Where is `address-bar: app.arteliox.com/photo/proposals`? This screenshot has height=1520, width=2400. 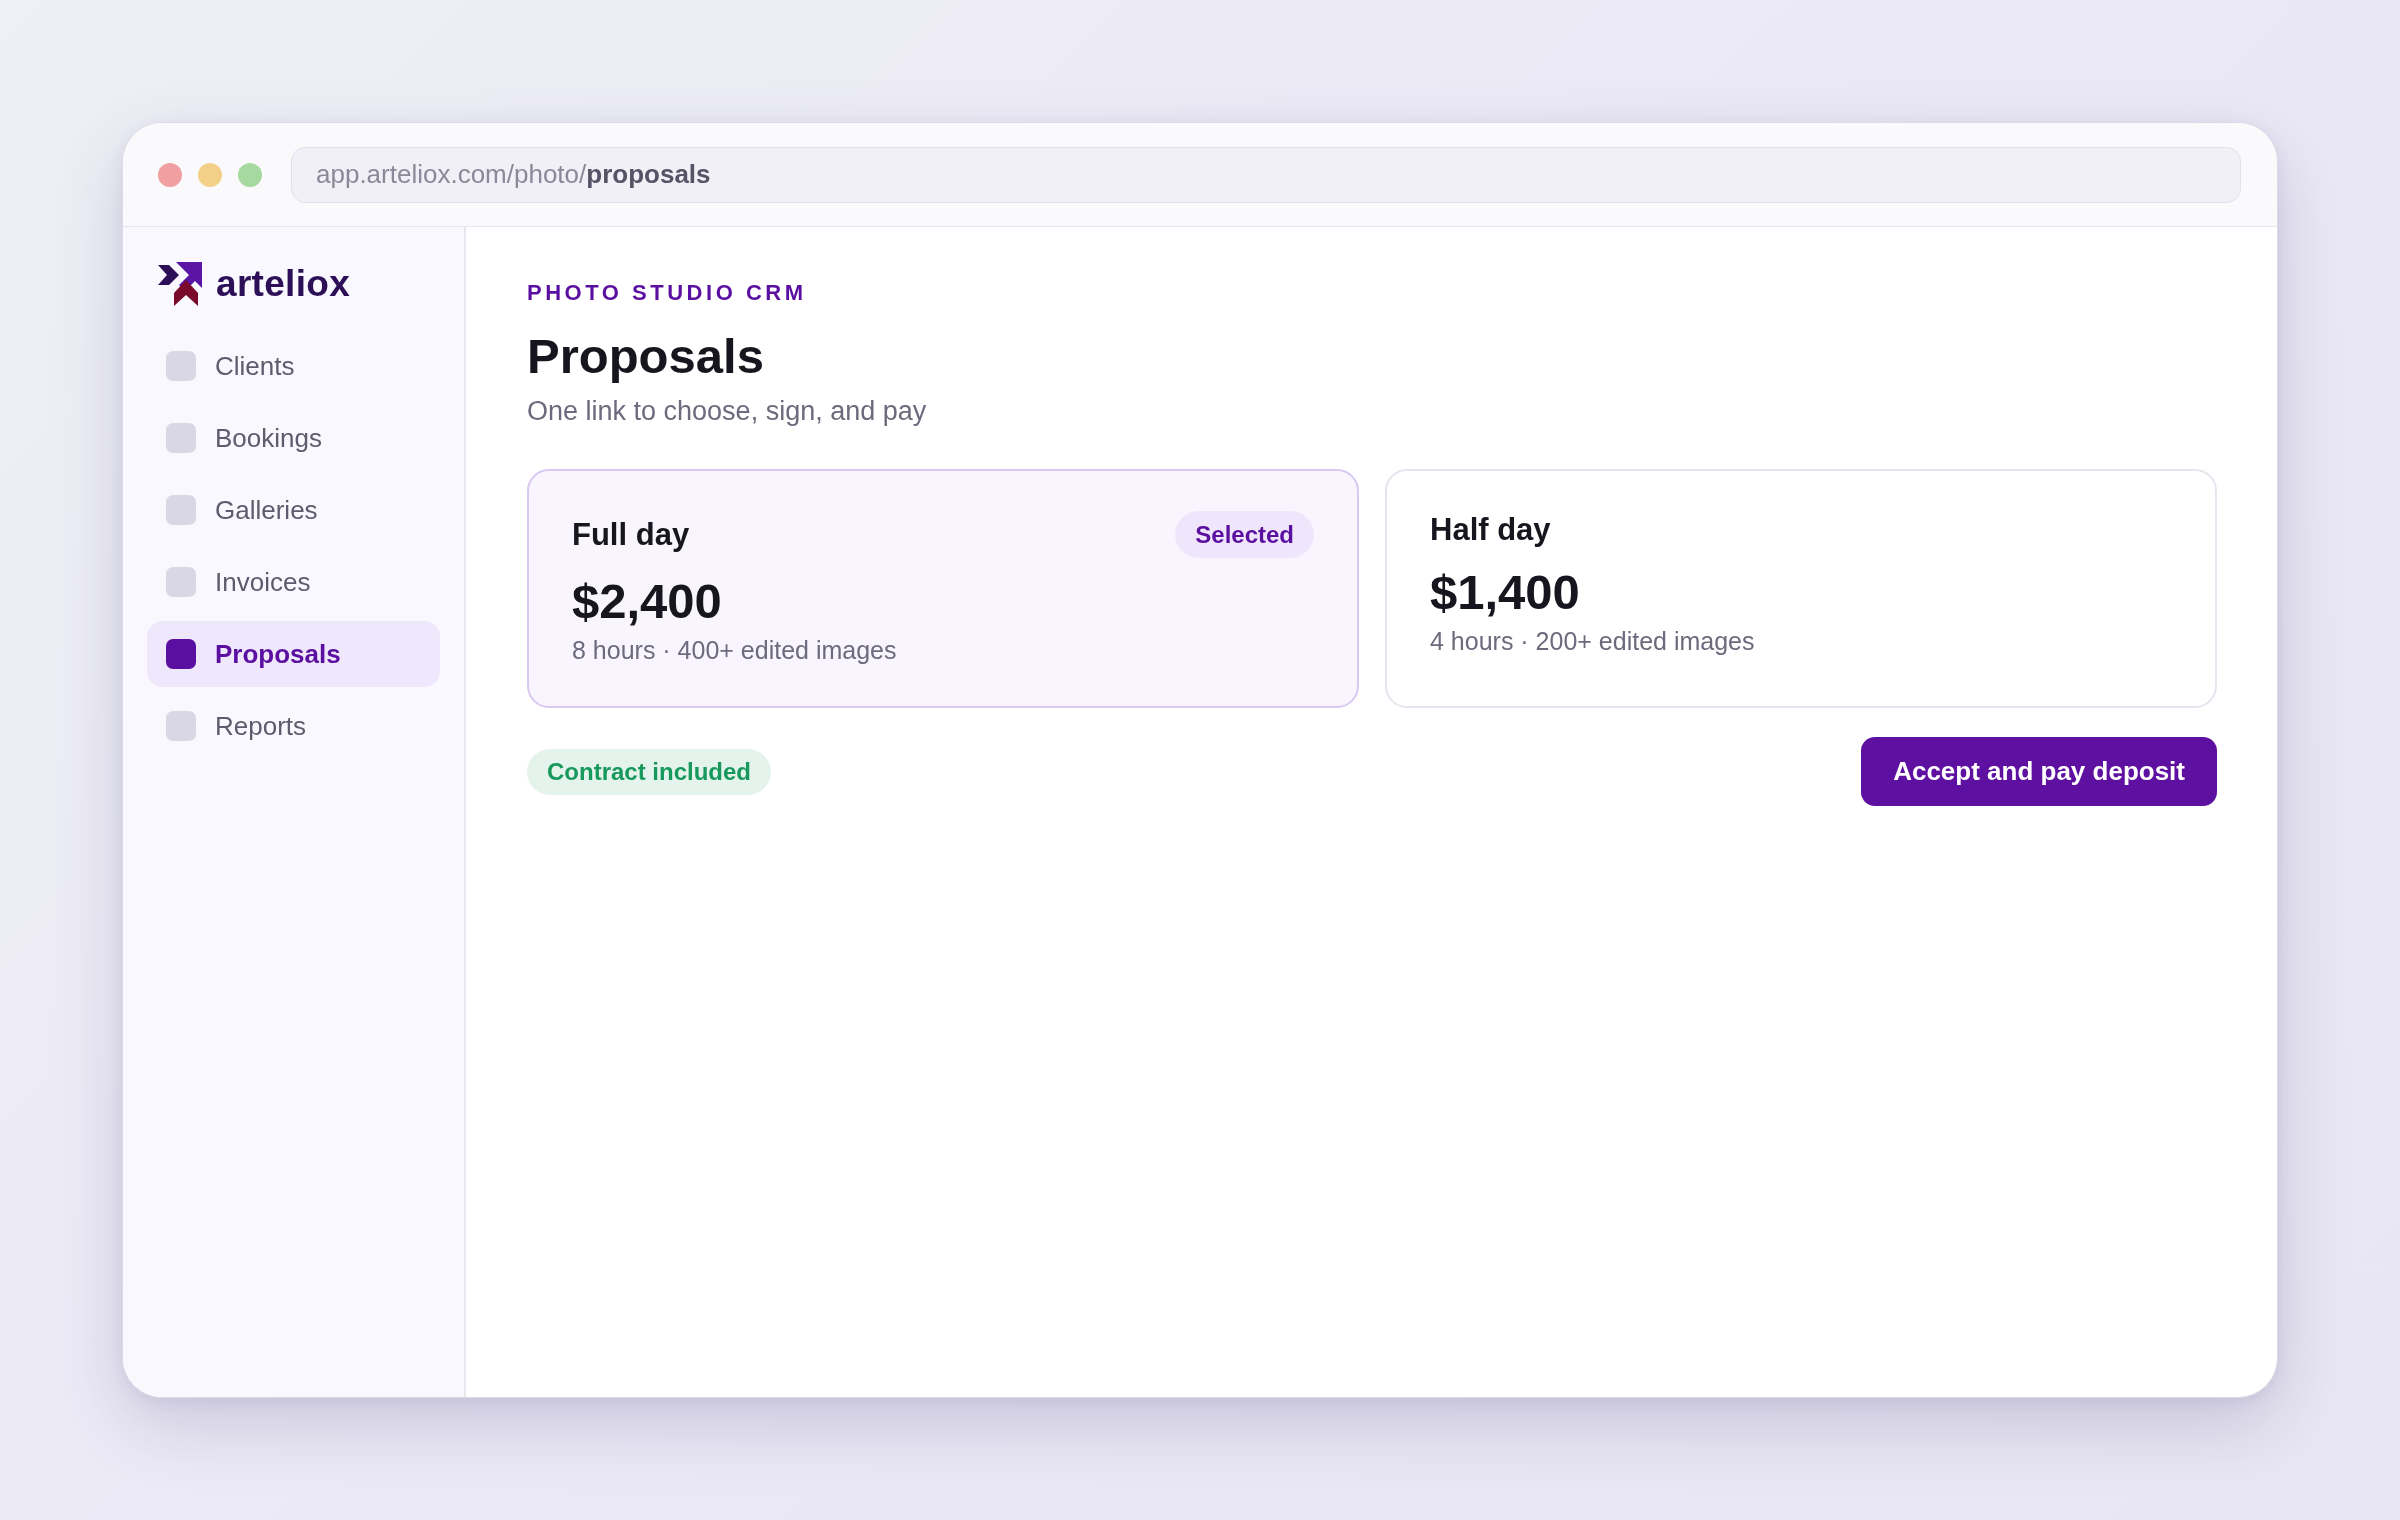
address-bar: app.arteliox.com/photo/proposals is located at coordinates (1266, 174).